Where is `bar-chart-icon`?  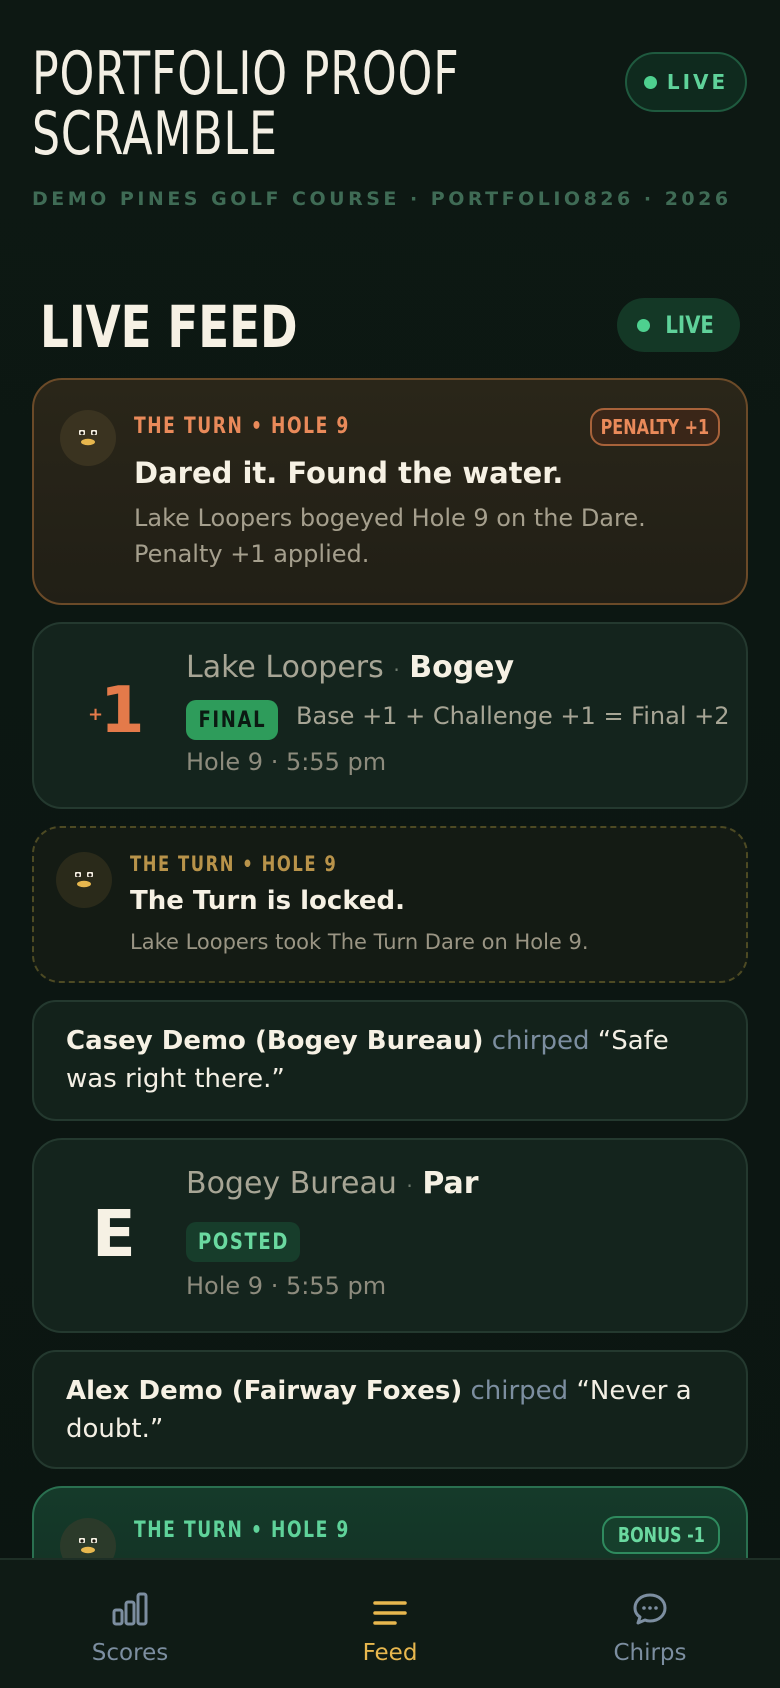
bar-chart-icon is located at coordinates (130, 1606).